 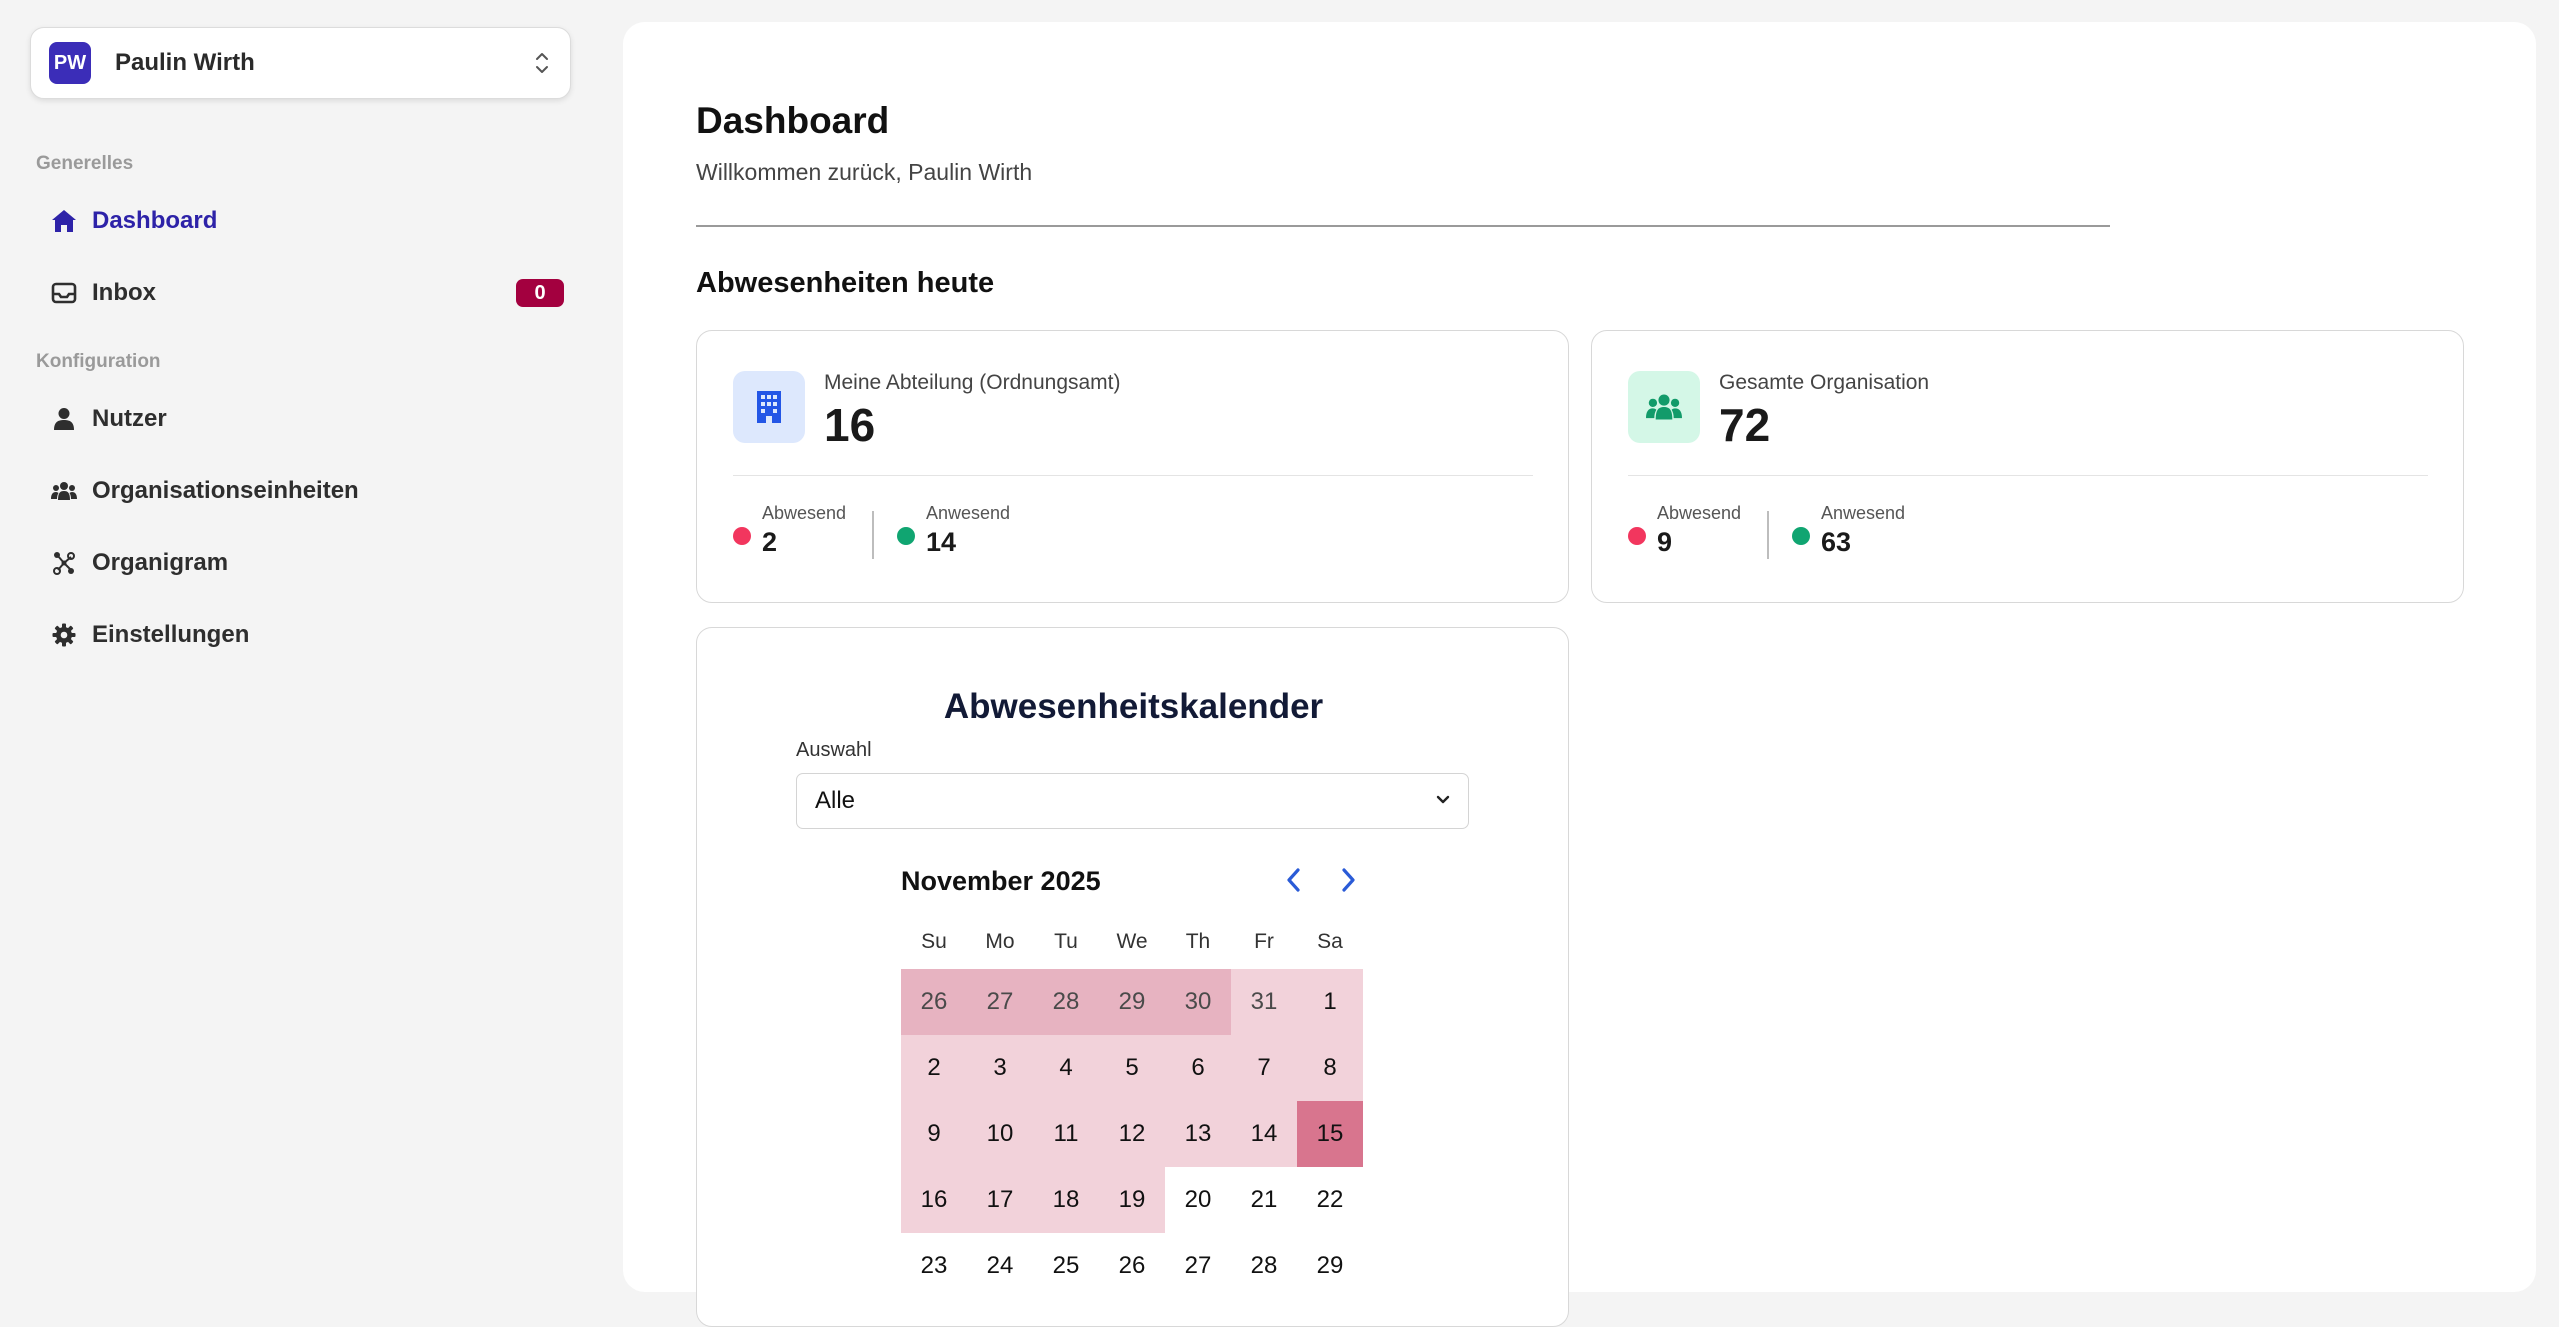 I want to click on calendar-day: 3, so click(x=1000, y=1068).